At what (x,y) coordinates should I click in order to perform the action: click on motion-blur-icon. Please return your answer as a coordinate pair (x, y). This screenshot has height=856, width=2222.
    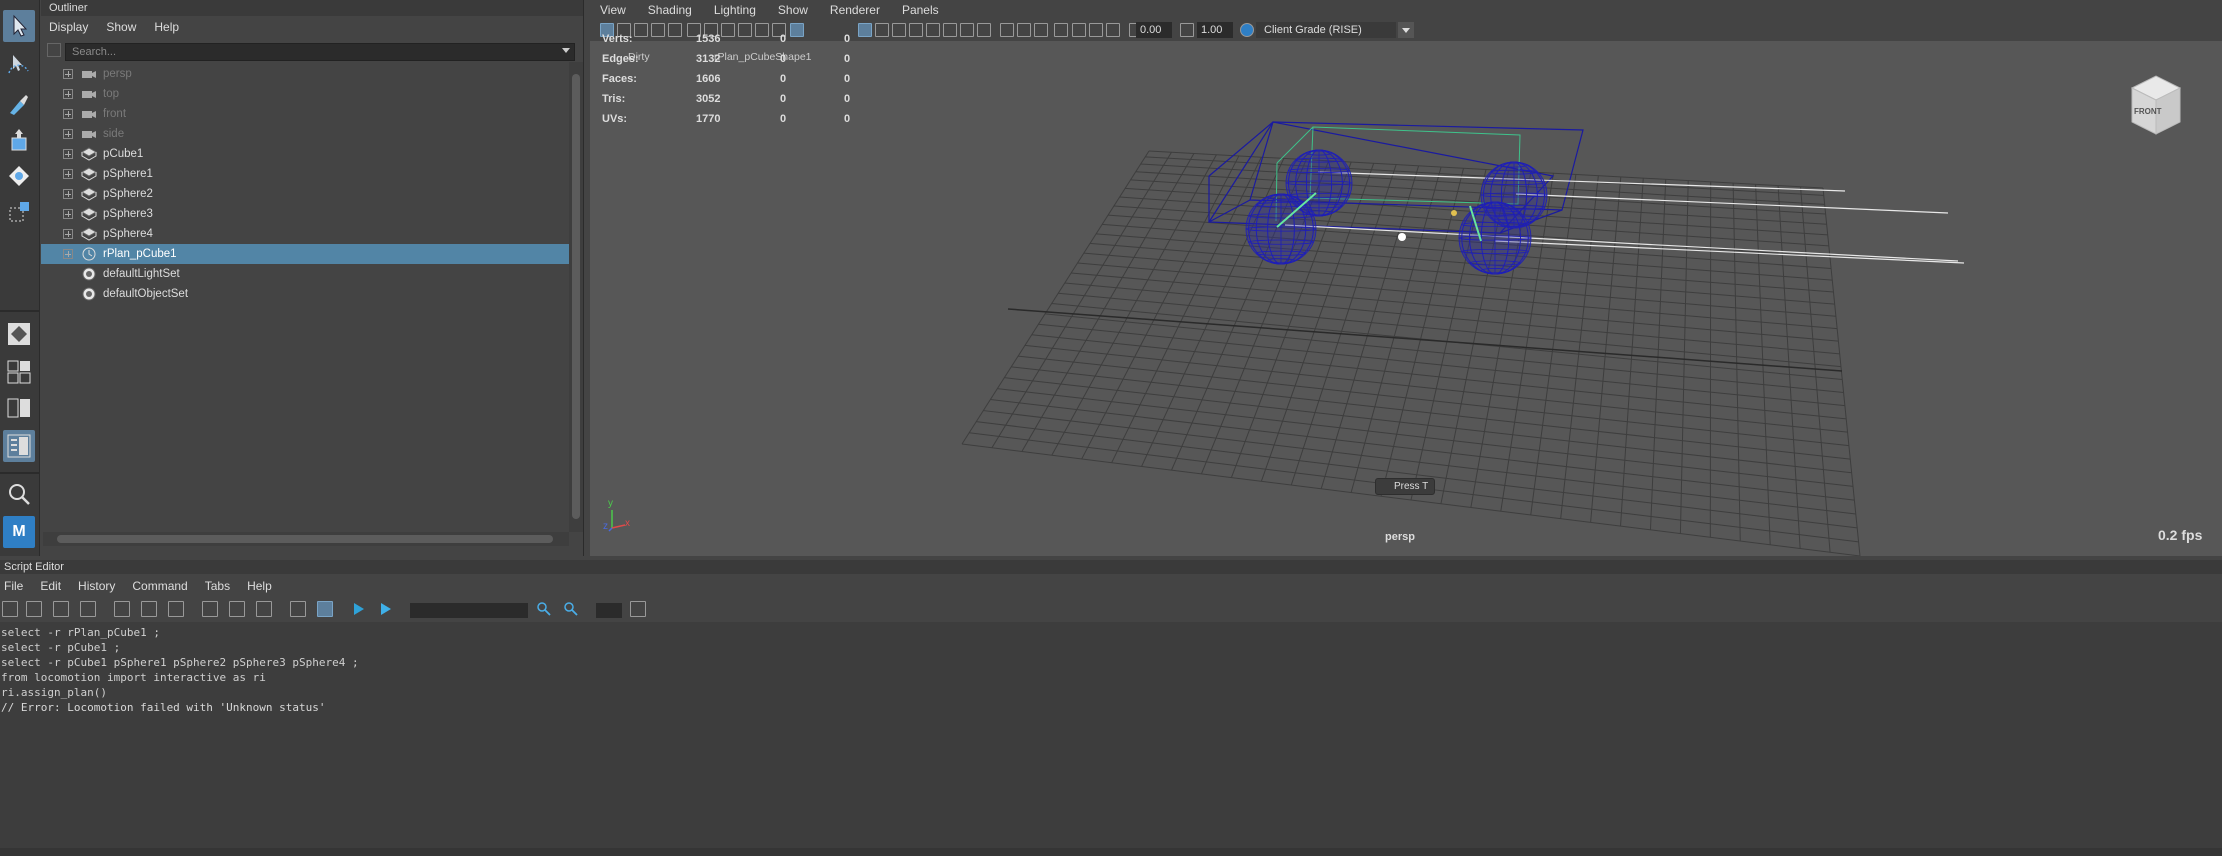
    Looking at the image, I should click on (1007, 30).